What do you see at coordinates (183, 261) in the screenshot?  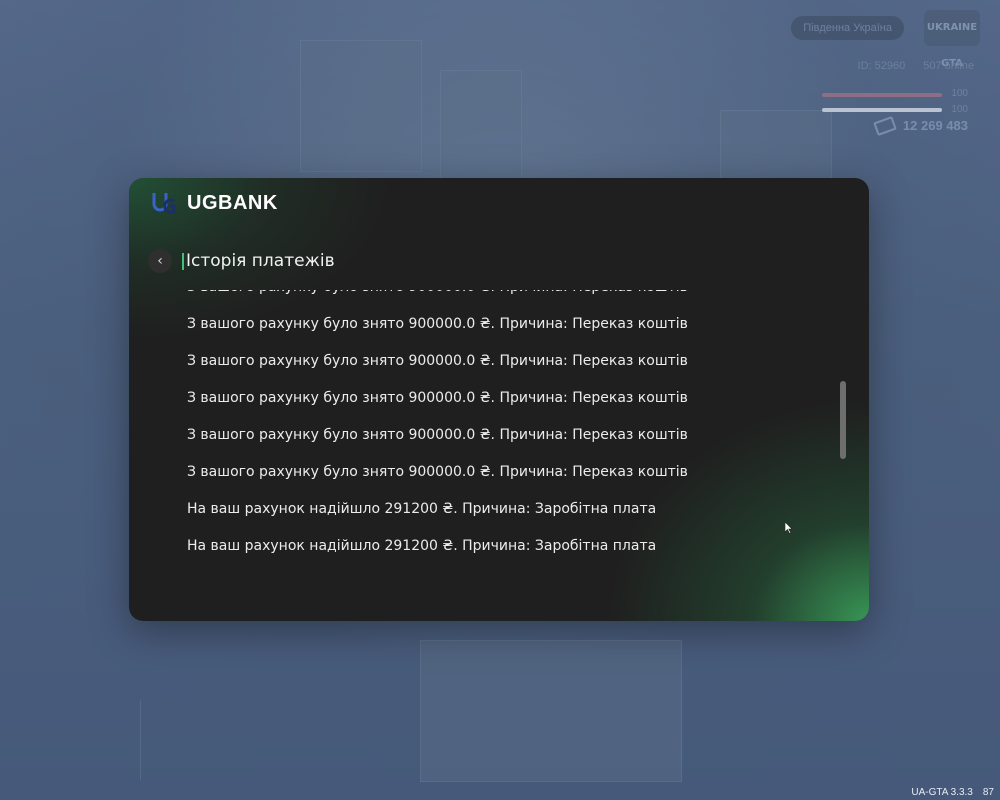 I see `title-accent-bar` at bounding box center [183, 261].